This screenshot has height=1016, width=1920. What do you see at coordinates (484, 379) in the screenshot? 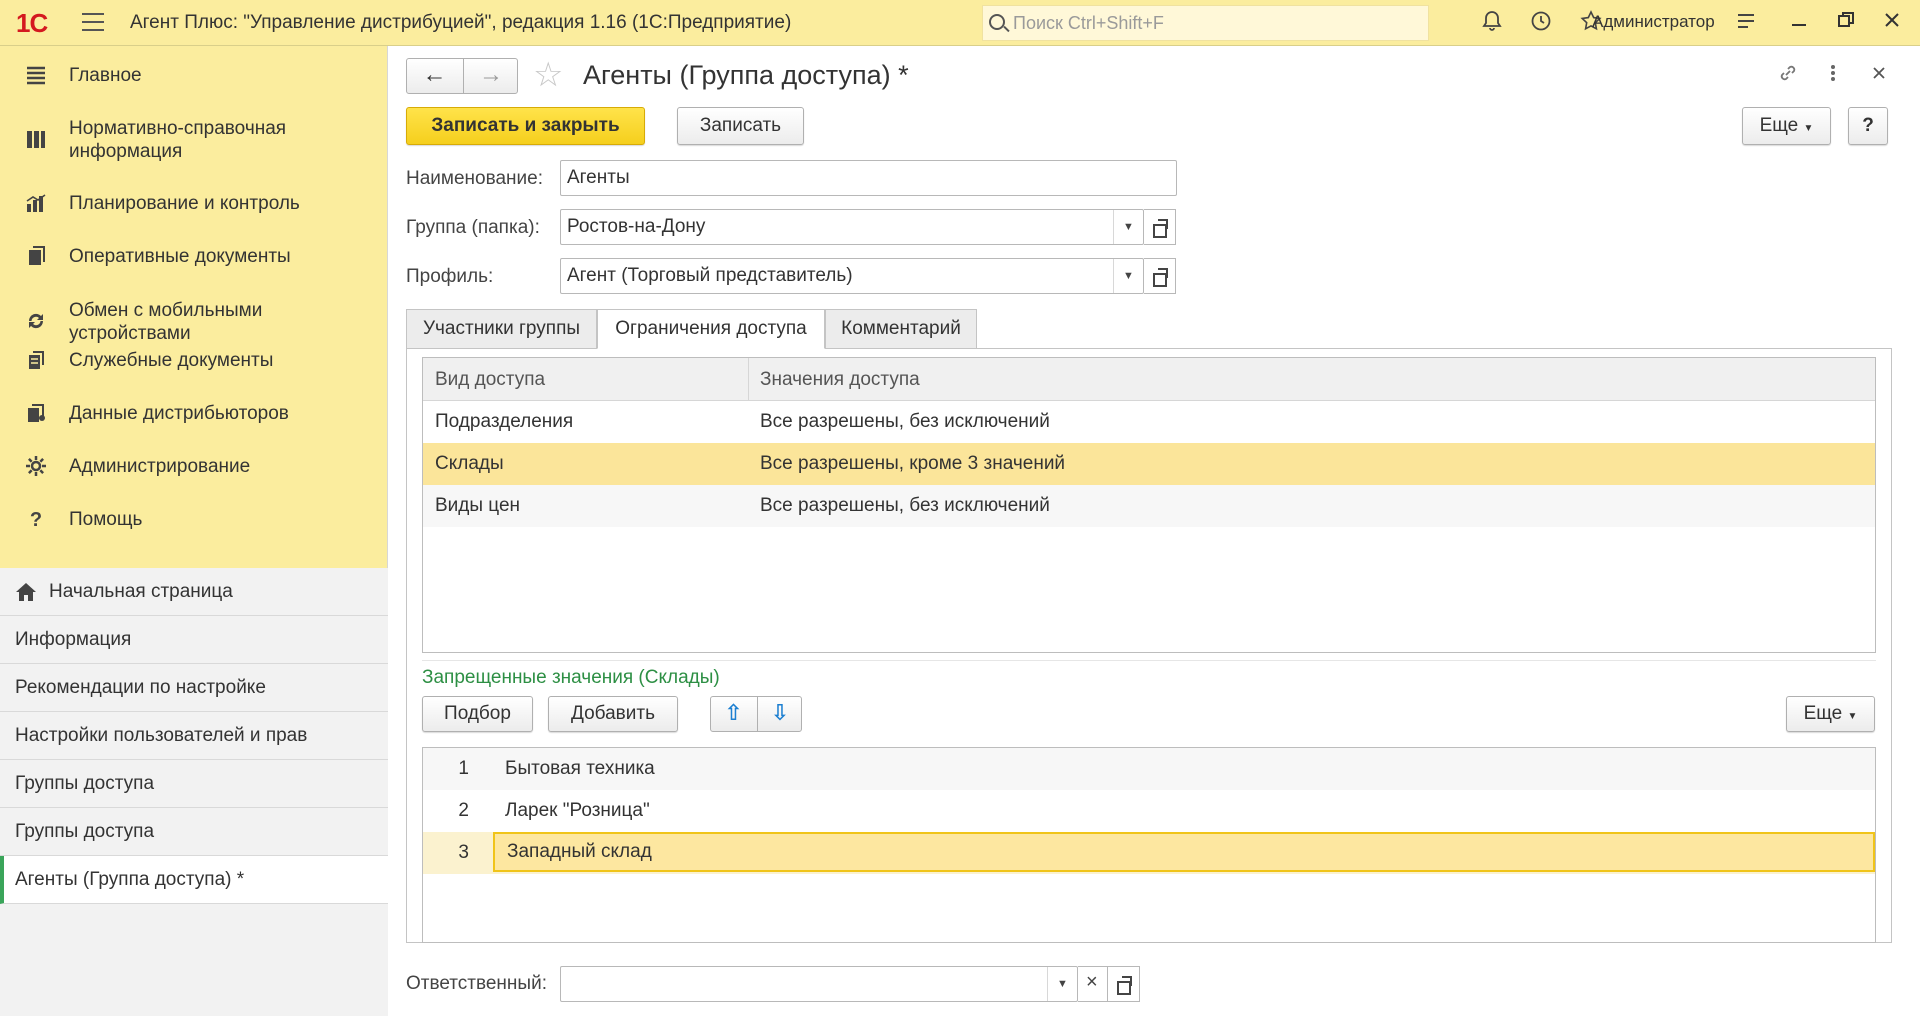
I see `column-header-kind: Вид доступа` at bounding box center [484, 379].